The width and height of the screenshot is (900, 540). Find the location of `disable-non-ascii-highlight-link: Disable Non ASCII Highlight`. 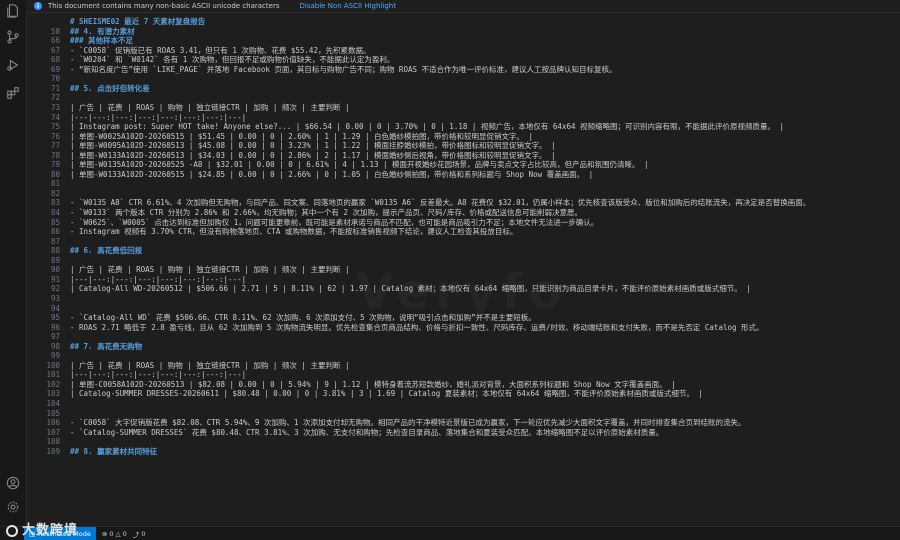

disable-non-ascii-highlight-link: Disable Non ASCII Highlight is located at coordinates (348, 6).